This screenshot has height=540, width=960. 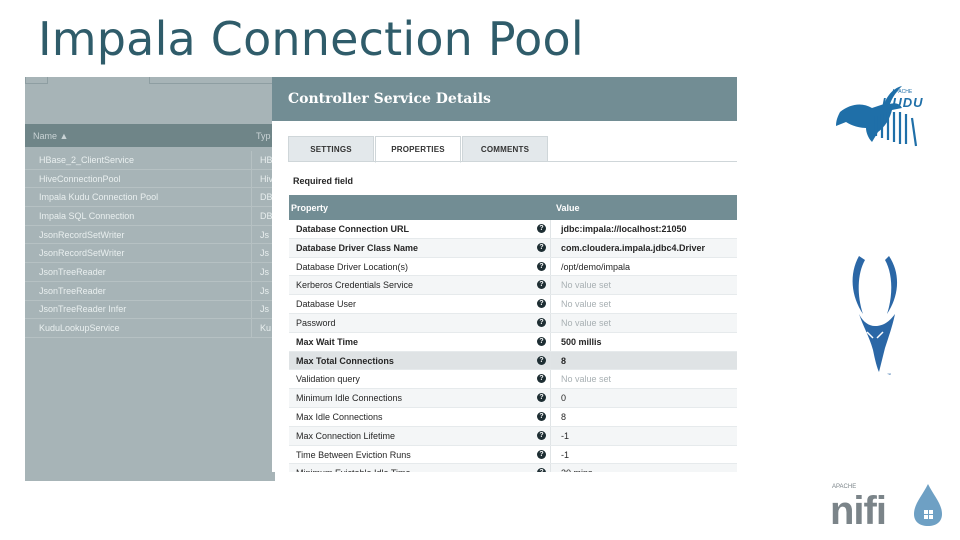 I want to click on property-name: Max Total Connections, so click(x=345, y=360).